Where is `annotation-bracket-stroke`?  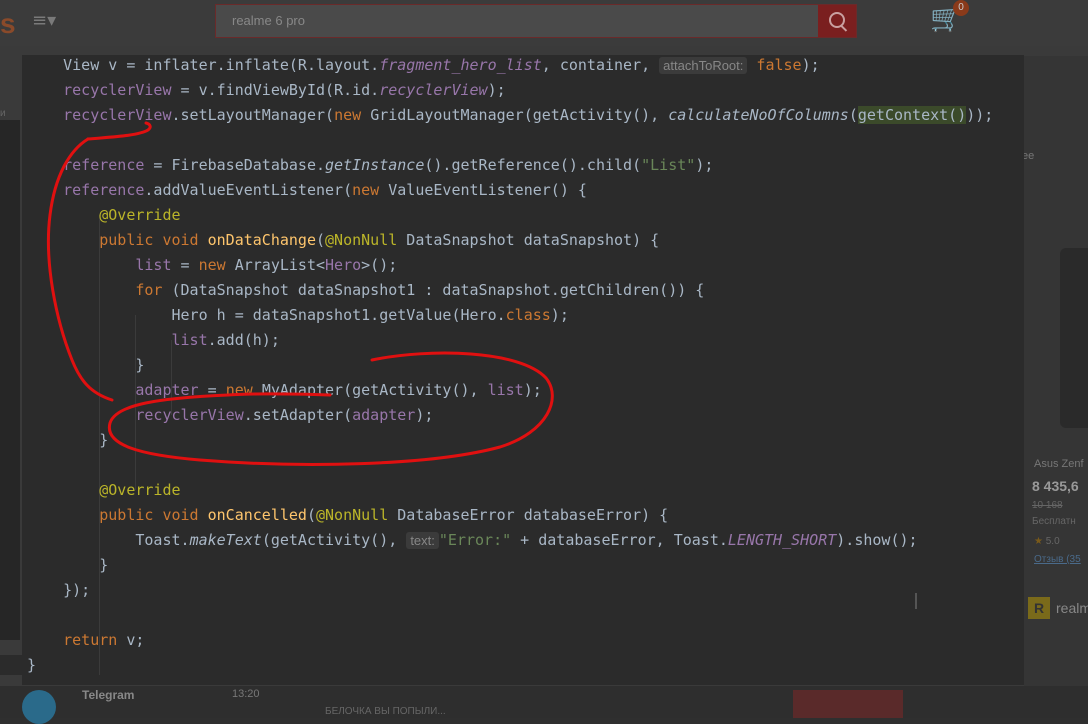
annotation-bracket-stroke is located at coordinates (80, 269).